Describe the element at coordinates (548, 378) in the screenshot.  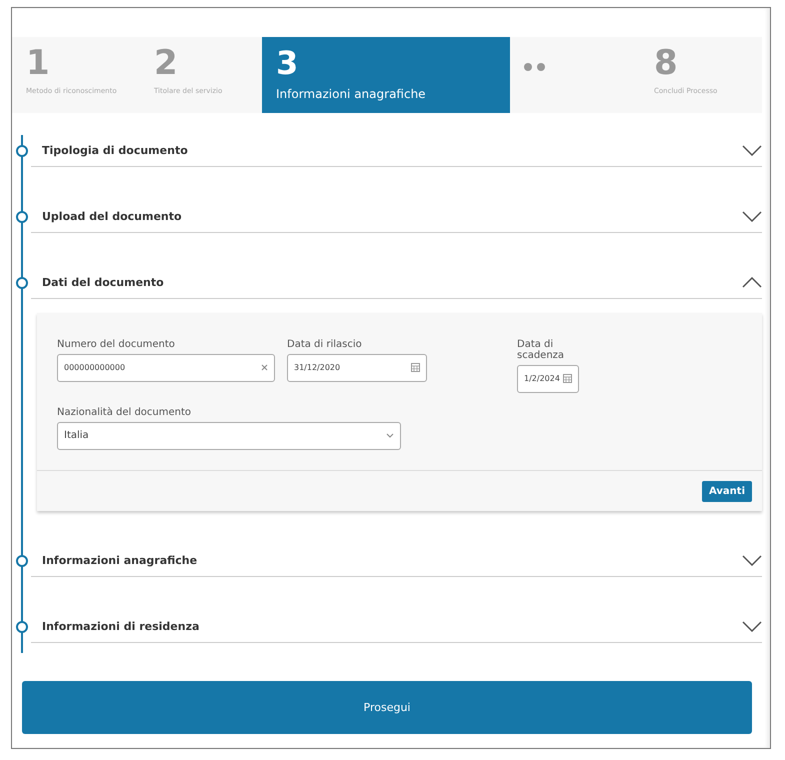
I see `date-field: 1/2/2024` at that location.